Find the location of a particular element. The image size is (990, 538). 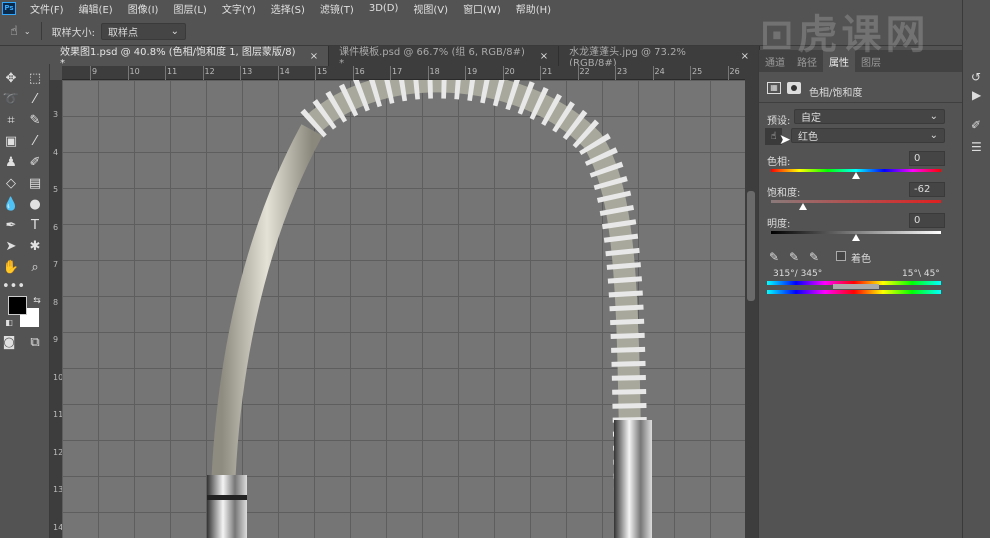

ruler-label: 23 is located at coordinates (622, 71).